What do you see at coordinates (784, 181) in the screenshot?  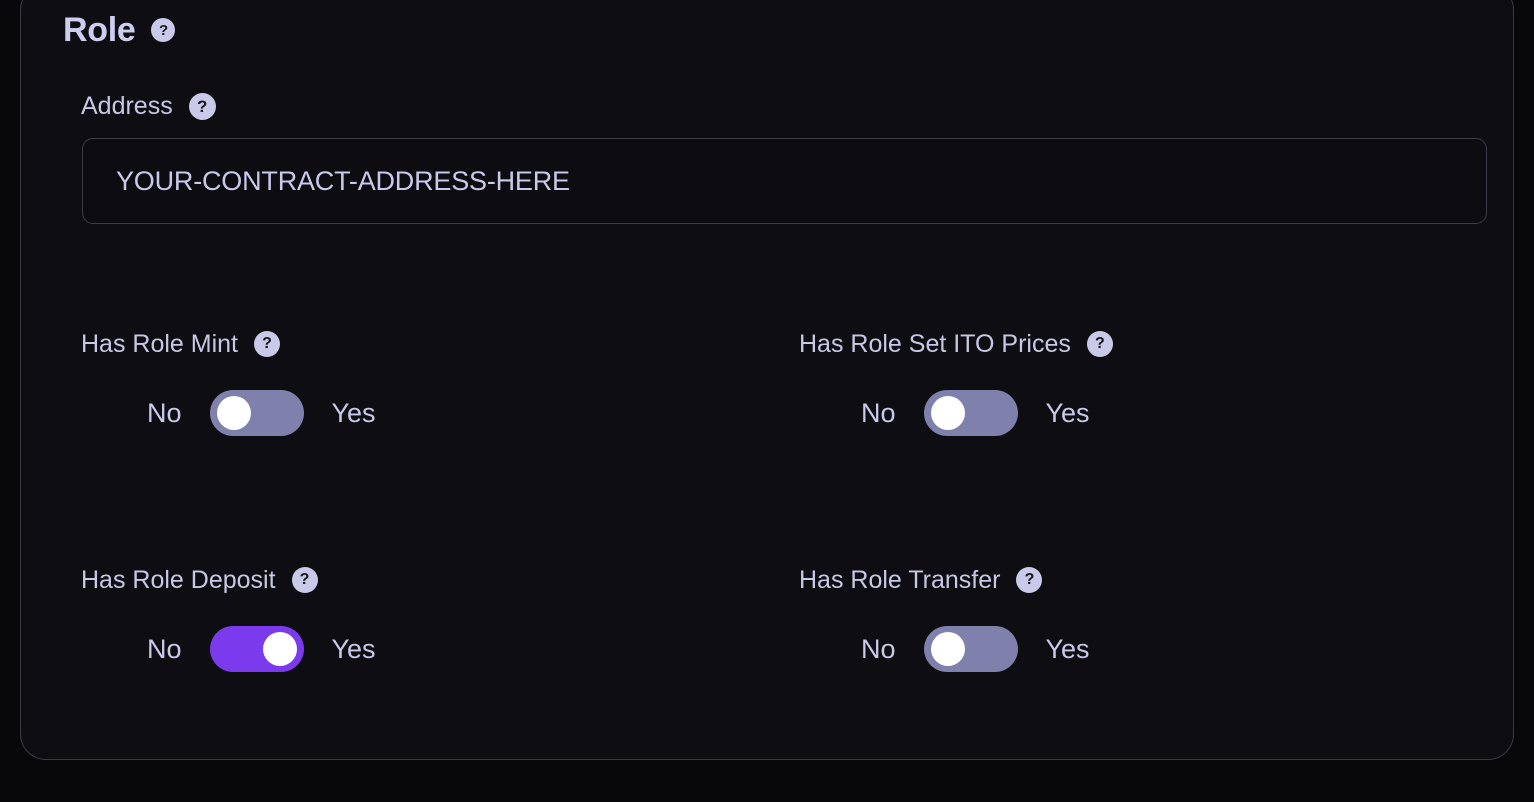 I see `address-input` at bounding box center [784, 181].